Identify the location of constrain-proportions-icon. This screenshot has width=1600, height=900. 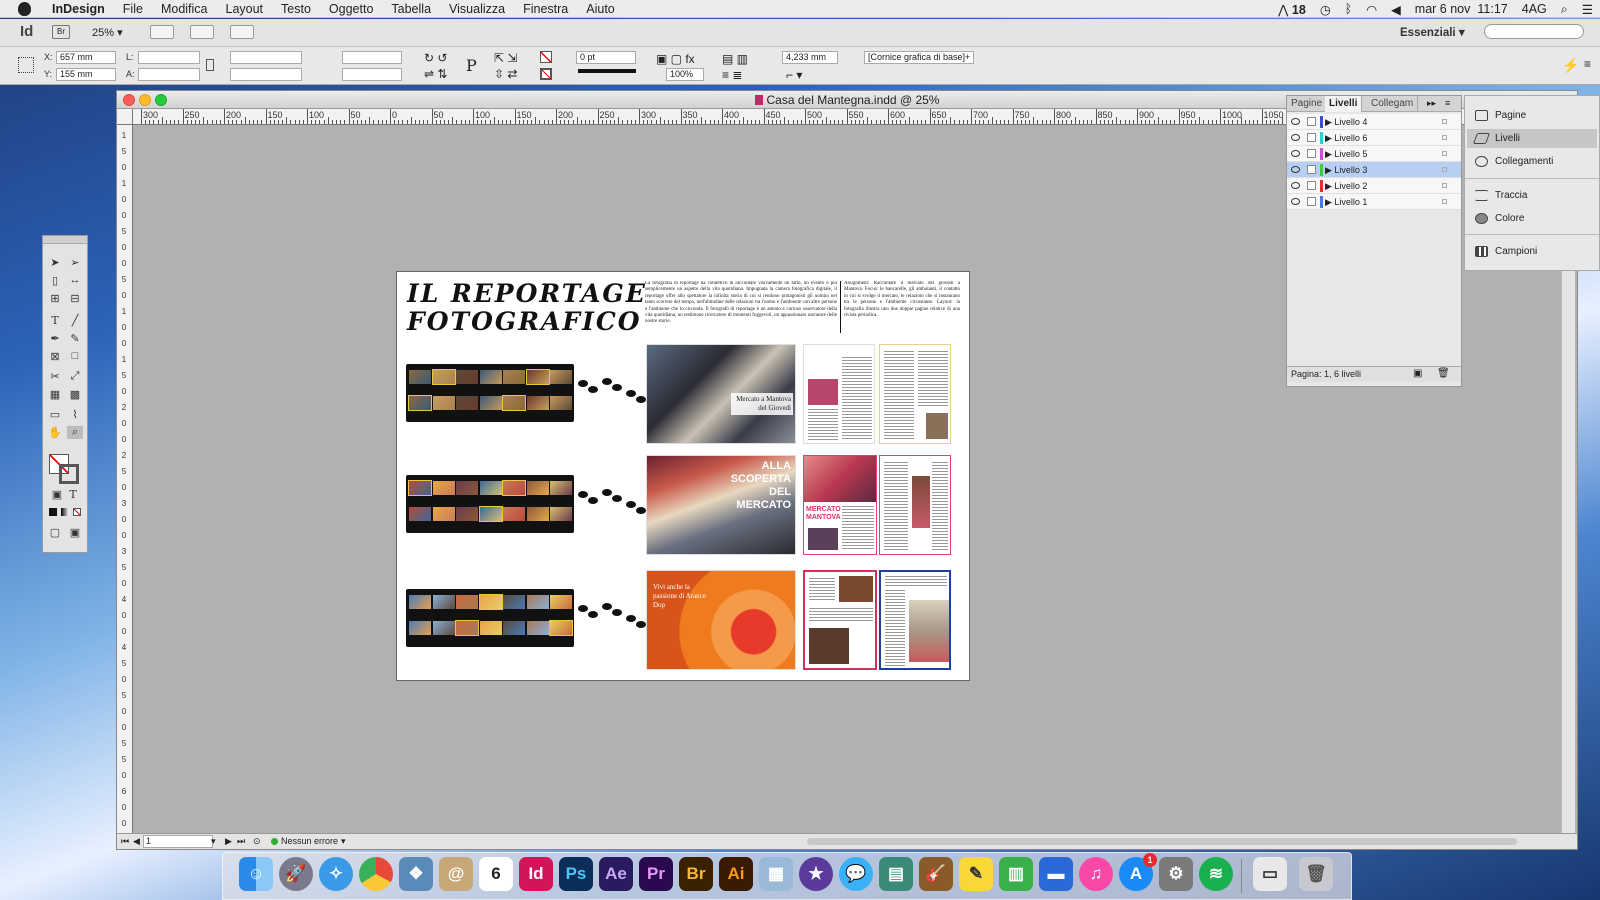
(210, 65).